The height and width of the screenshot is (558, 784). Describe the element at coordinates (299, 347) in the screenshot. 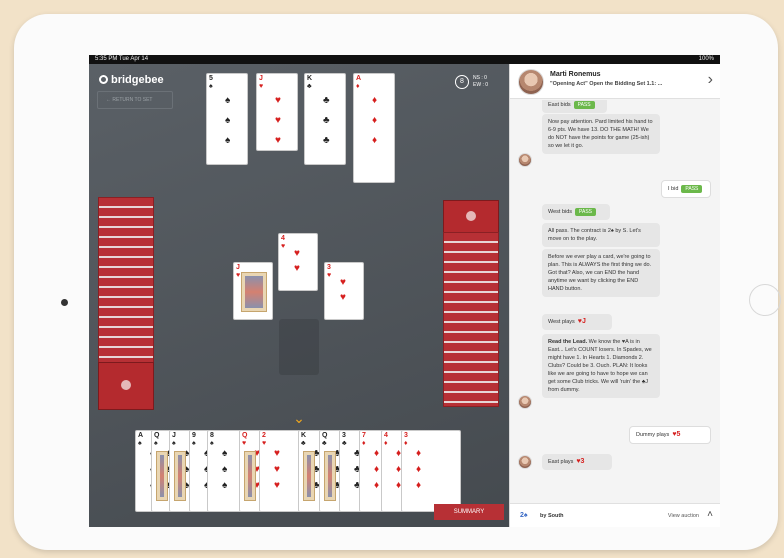

I see `south-trick-slot` at that location.